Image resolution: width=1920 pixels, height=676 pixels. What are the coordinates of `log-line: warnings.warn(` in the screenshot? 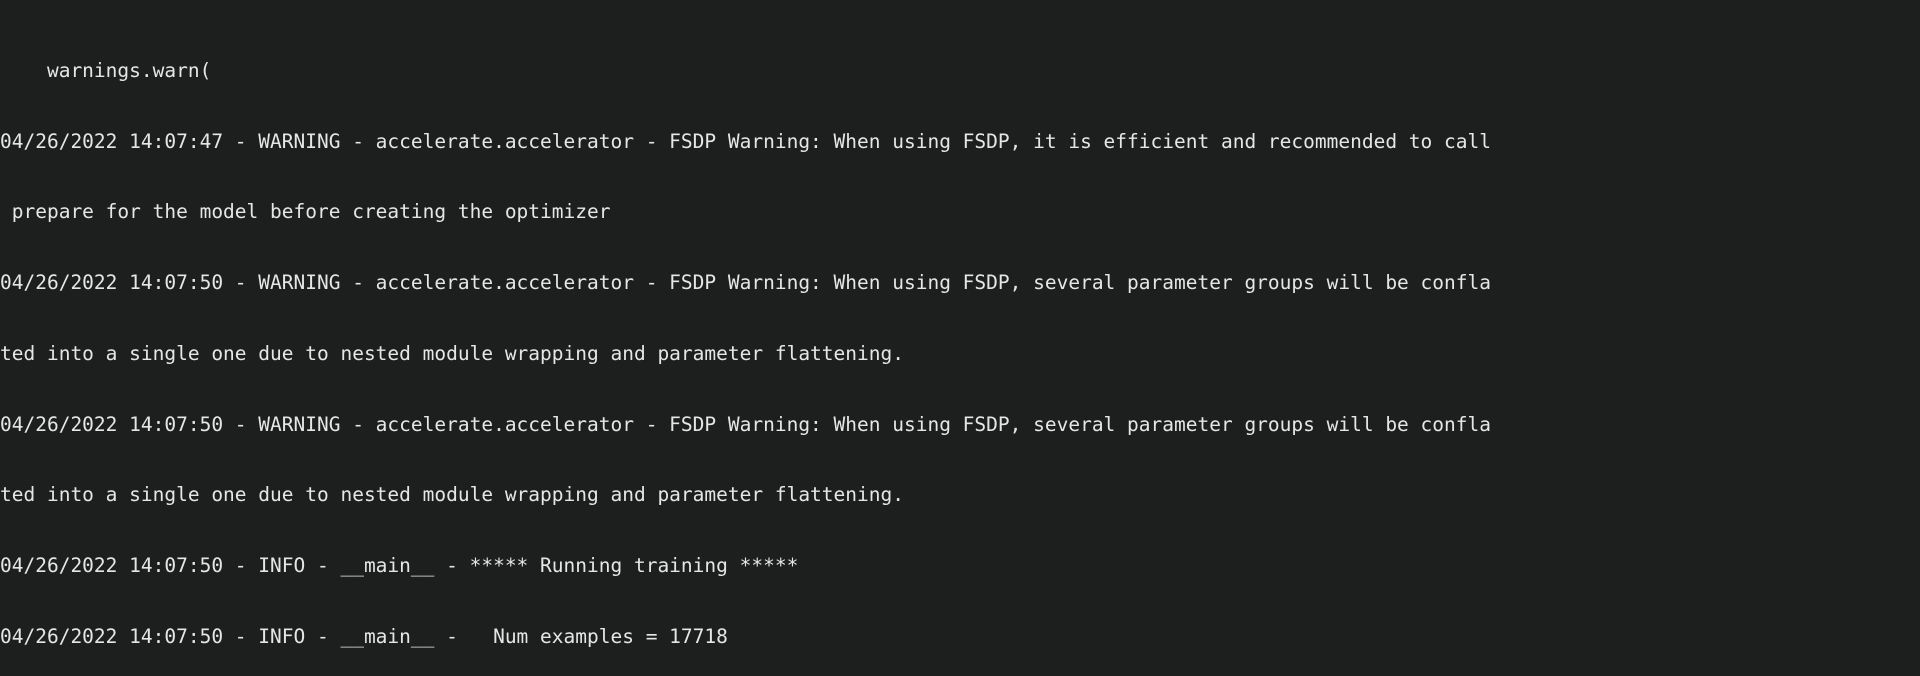 It's located at (106, 70).